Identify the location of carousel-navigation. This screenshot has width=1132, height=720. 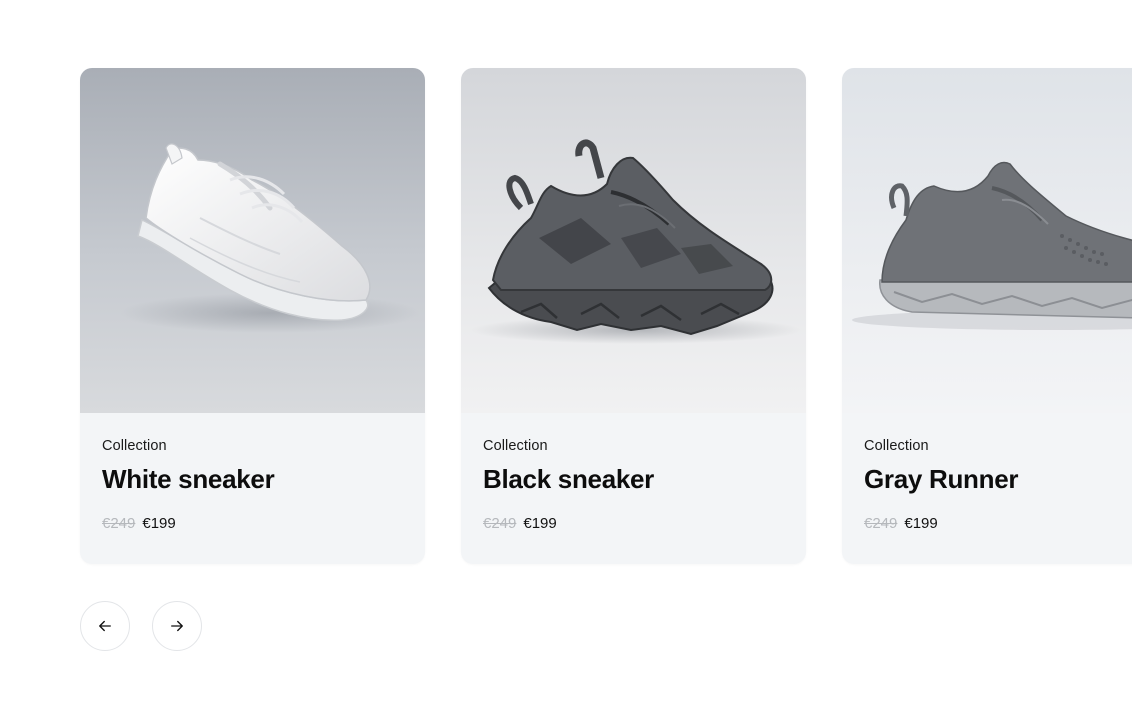
(141, 626).